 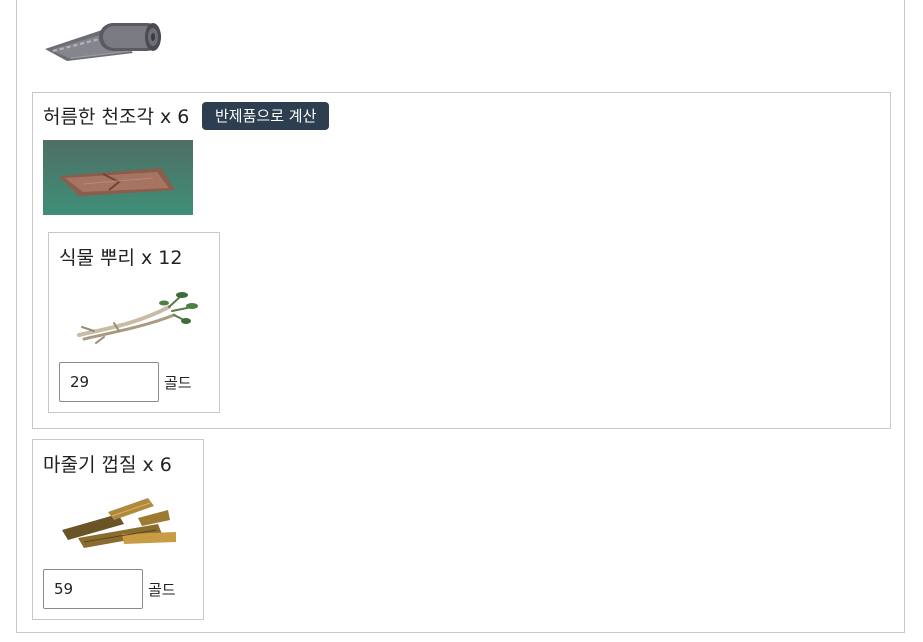 What do you see at coordinates (109, 382) in the screenshot?
I see `plant-root-price-input` at bounding box center [109, 382].